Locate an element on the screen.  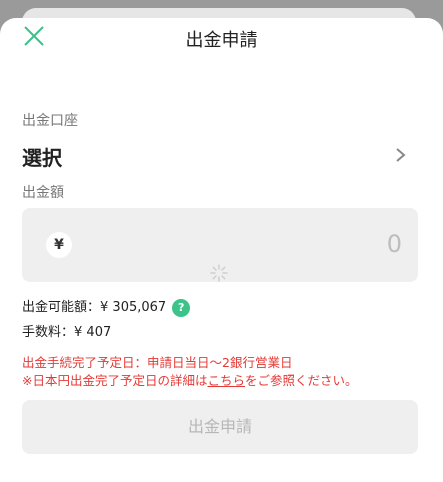
account-value: 選択 is located at coordinates (42, 158).